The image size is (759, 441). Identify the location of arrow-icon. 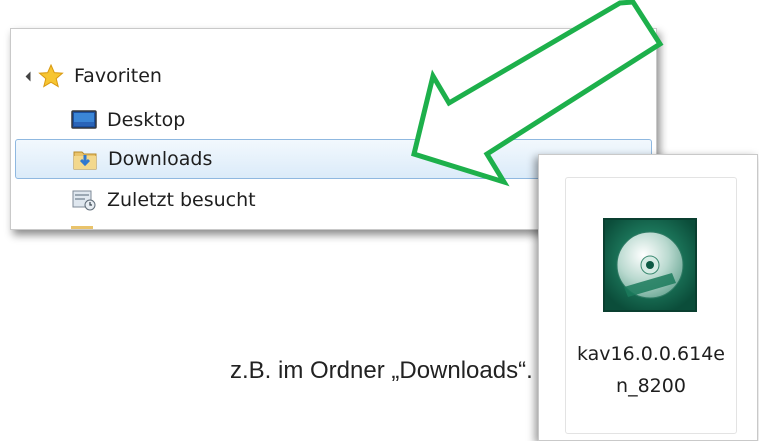
(537, 93).